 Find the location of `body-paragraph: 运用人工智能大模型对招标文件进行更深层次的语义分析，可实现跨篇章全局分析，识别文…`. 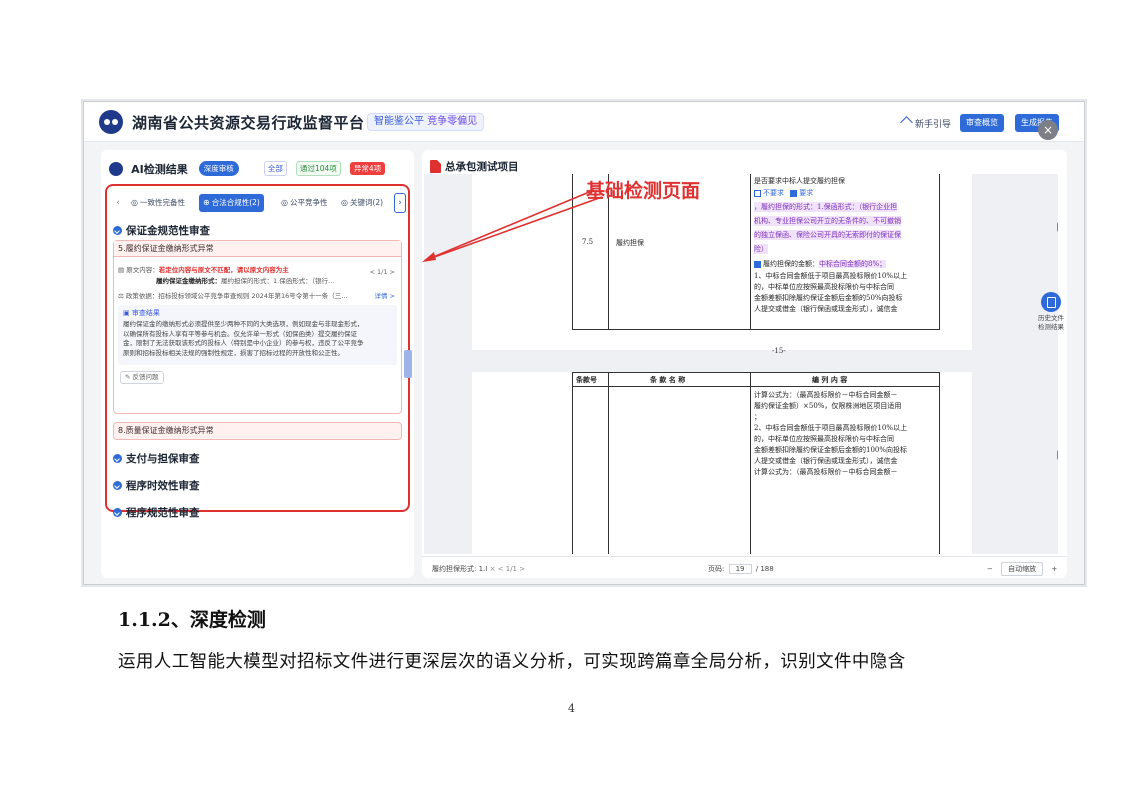

body-paragraph: 运用人工智能大模型对招标文件进行更深层次的语义分析，可实现跨篇章全局分析，识别文… is located at coordinates (512, 662).